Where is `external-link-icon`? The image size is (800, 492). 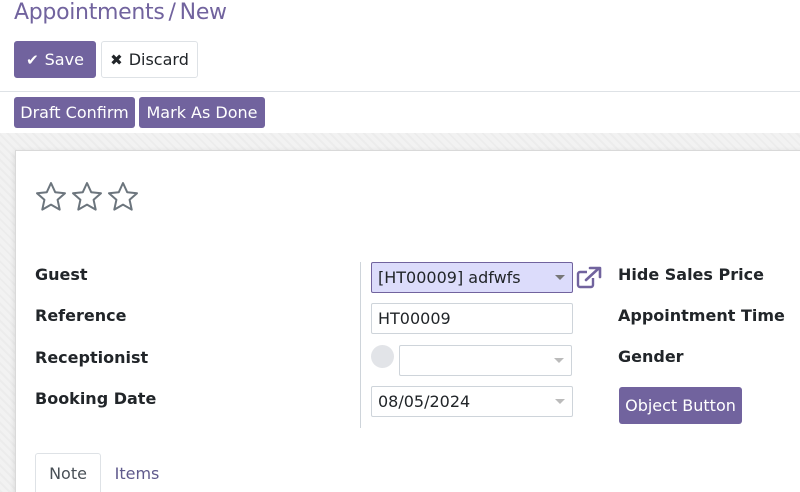 external-link-icon is located at coordinates (589, 278).